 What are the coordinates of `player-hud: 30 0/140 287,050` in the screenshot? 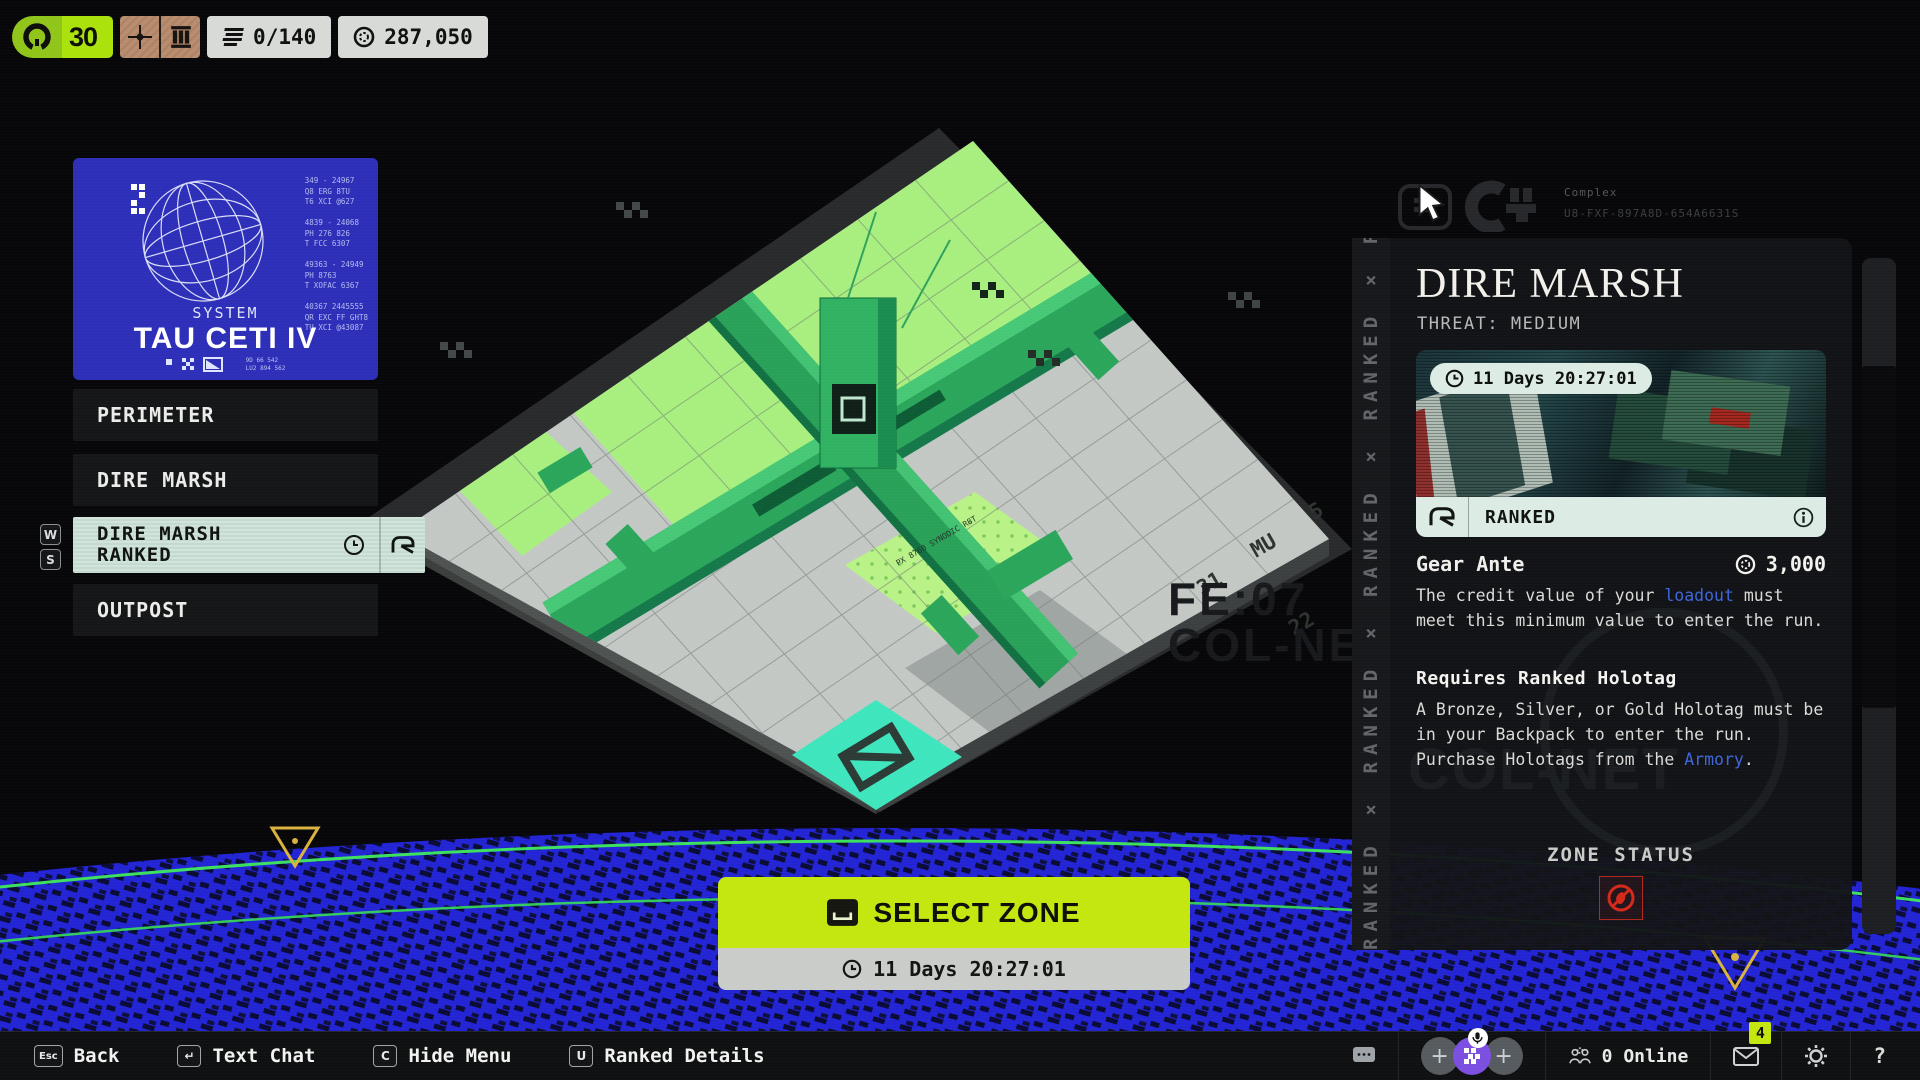 It's located at (250, 37).